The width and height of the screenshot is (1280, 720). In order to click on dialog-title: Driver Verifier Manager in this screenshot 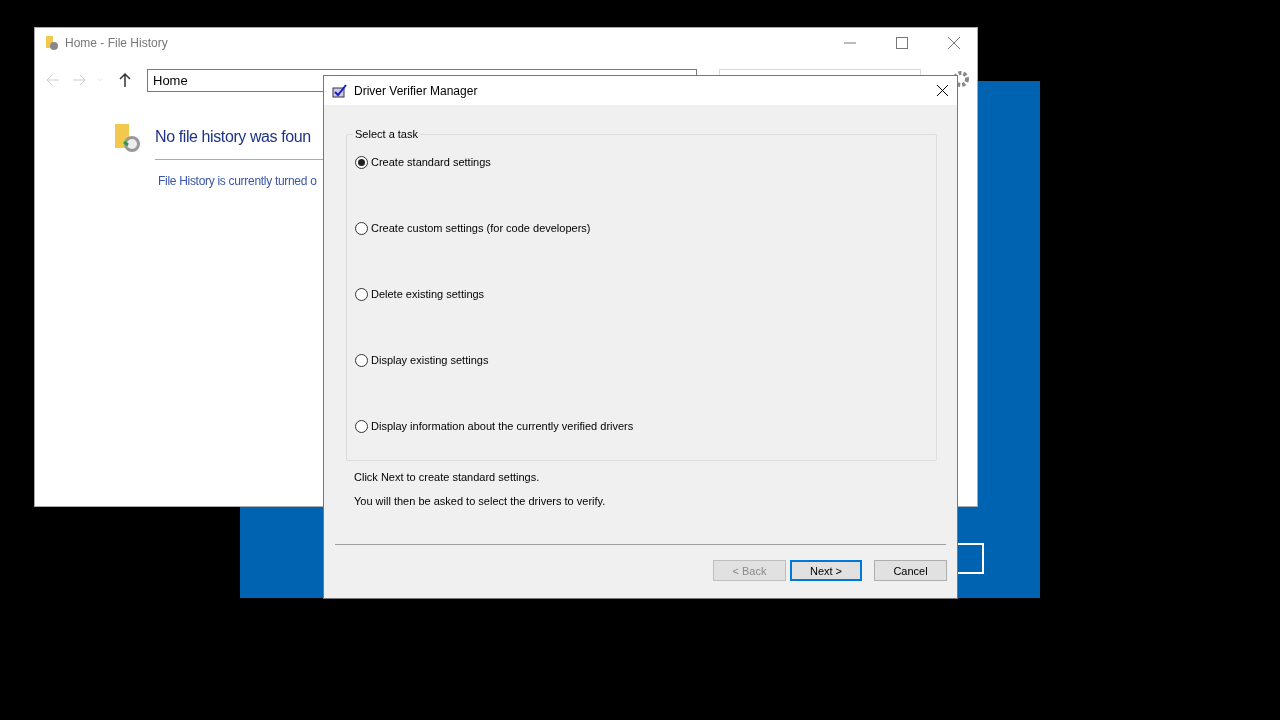, I will do `click(416, 90)`.